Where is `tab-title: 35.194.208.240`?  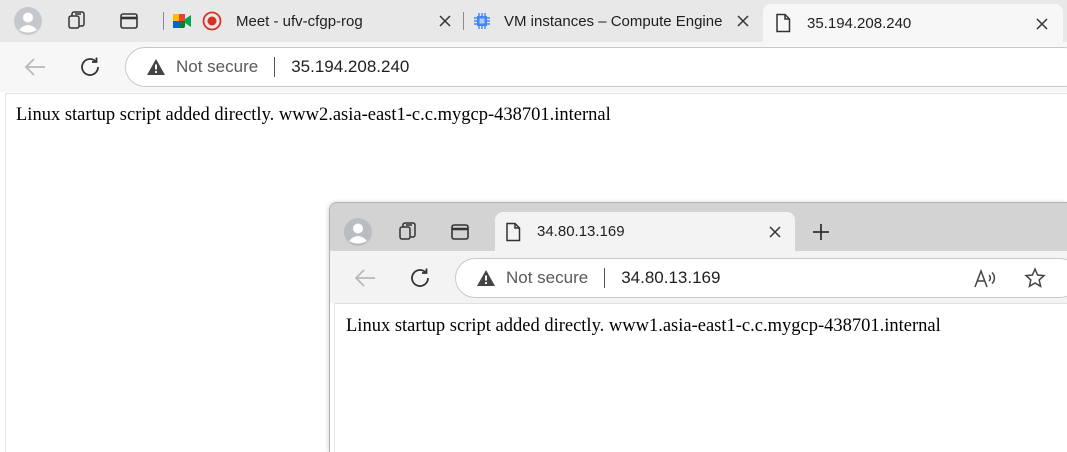 tab-title: 35.194.208.240 is located at coordinates (859, 23).